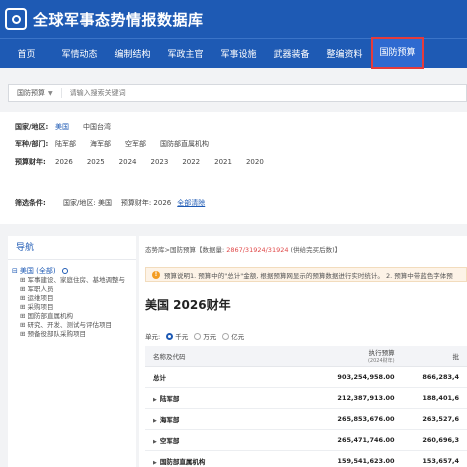  I want to click on sidebar-item: ⊞ 军职人员, so click(72, 289).